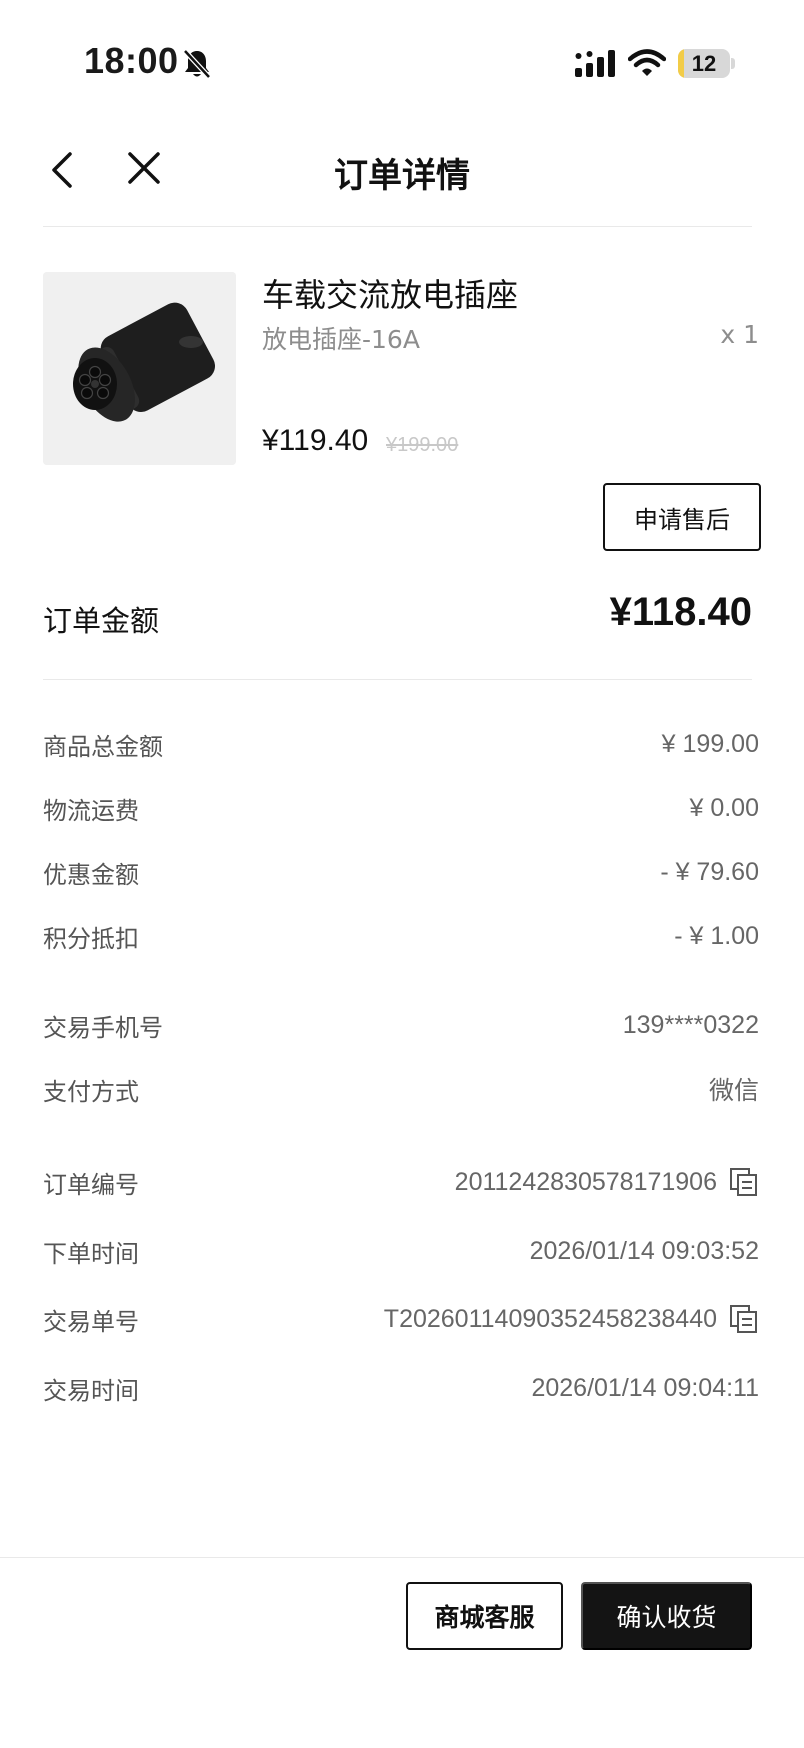 The image size is (804, 1748). I want to click on order-info-value: 2026/01/14 09:03:52, so click(644, 1250).